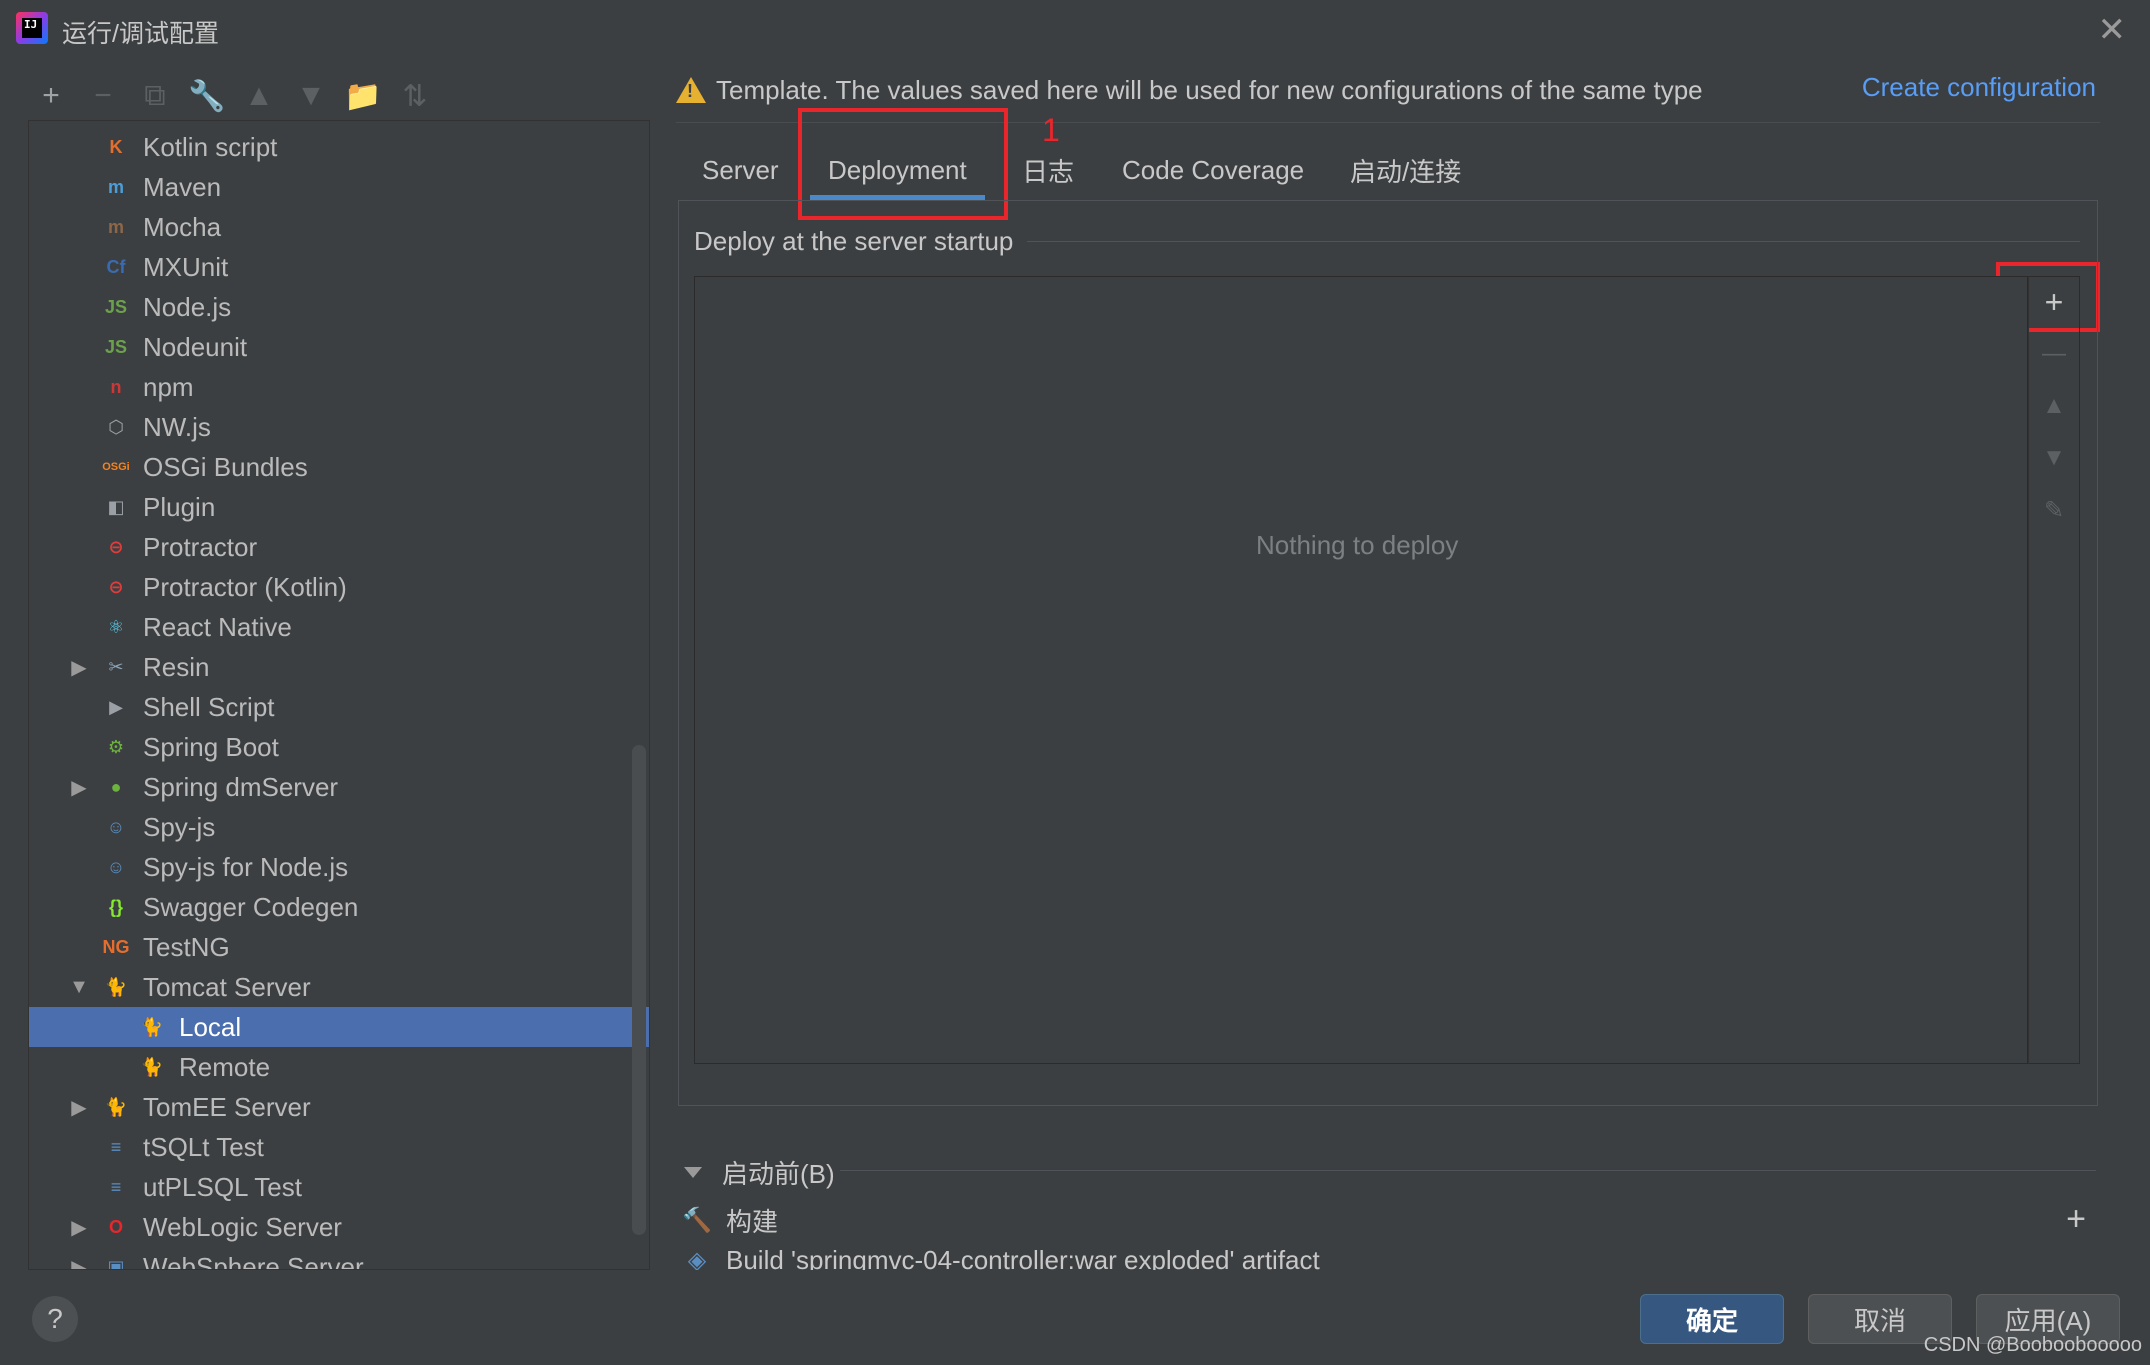  I want to click on section-divider, so click(1553, 241).